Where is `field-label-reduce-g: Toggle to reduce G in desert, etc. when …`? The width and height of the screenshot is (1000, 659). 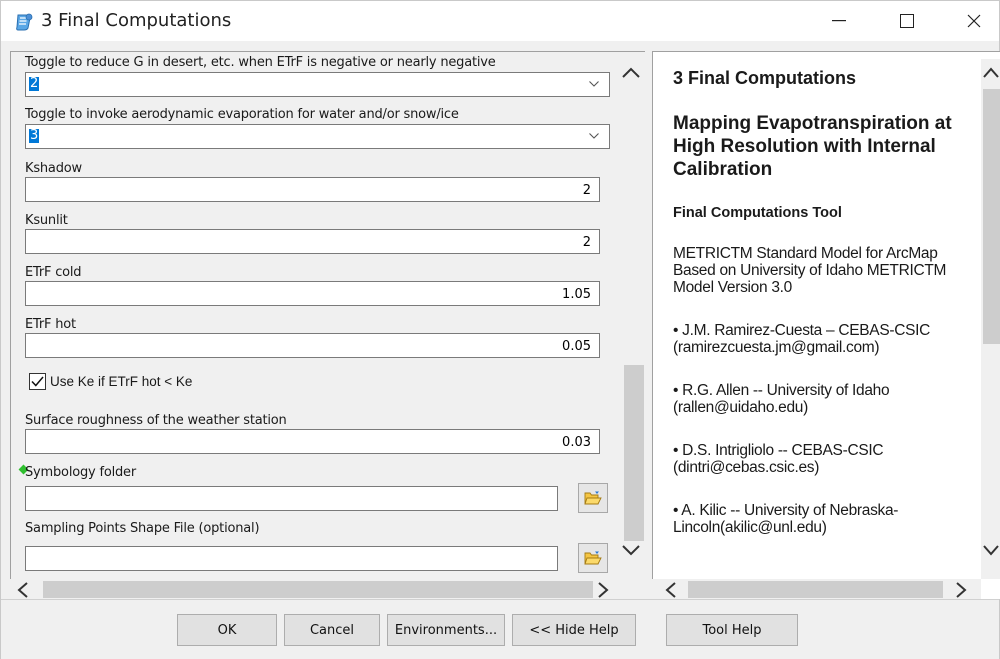
field-label-reduce-g: Toggle to reduce G in desert, etc. when … is located at coordinates (260, 62).